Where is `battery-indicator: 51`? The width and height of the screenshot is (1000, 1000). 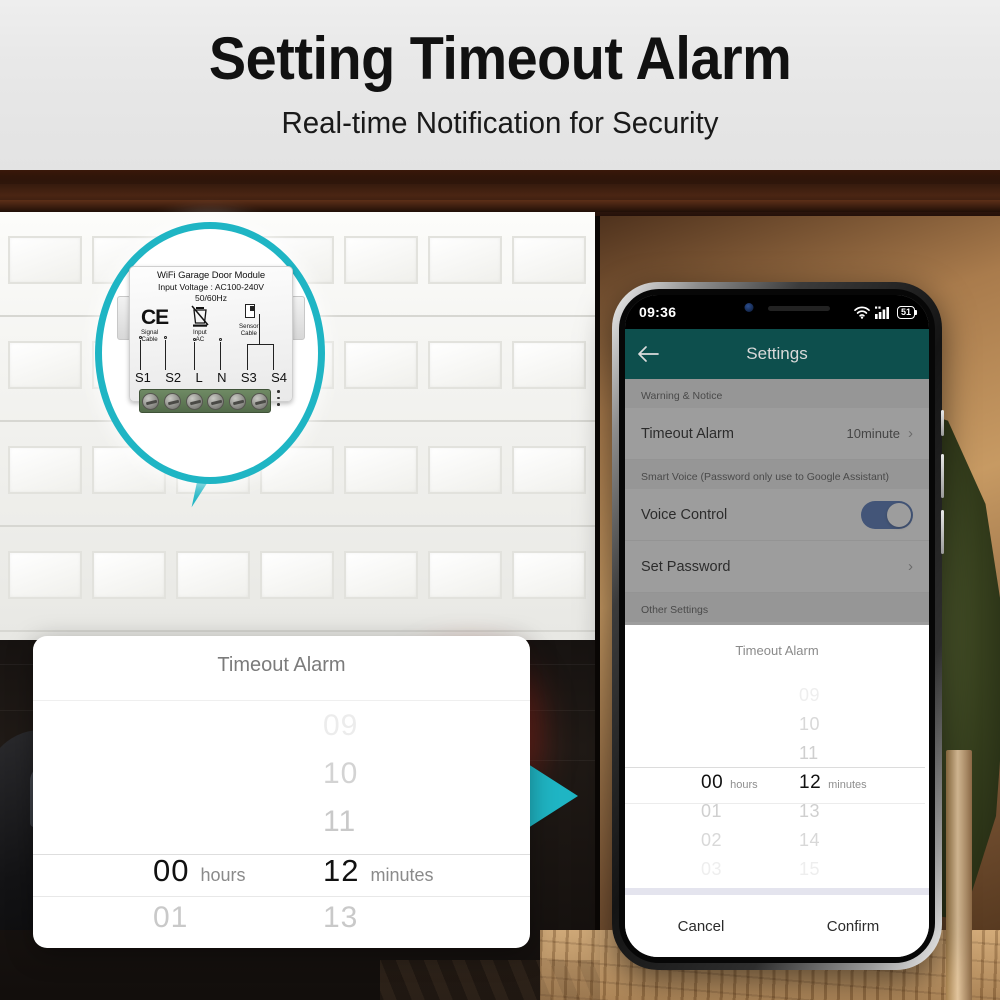
battery-indicator: 51 is located at coordinates (907, 312).